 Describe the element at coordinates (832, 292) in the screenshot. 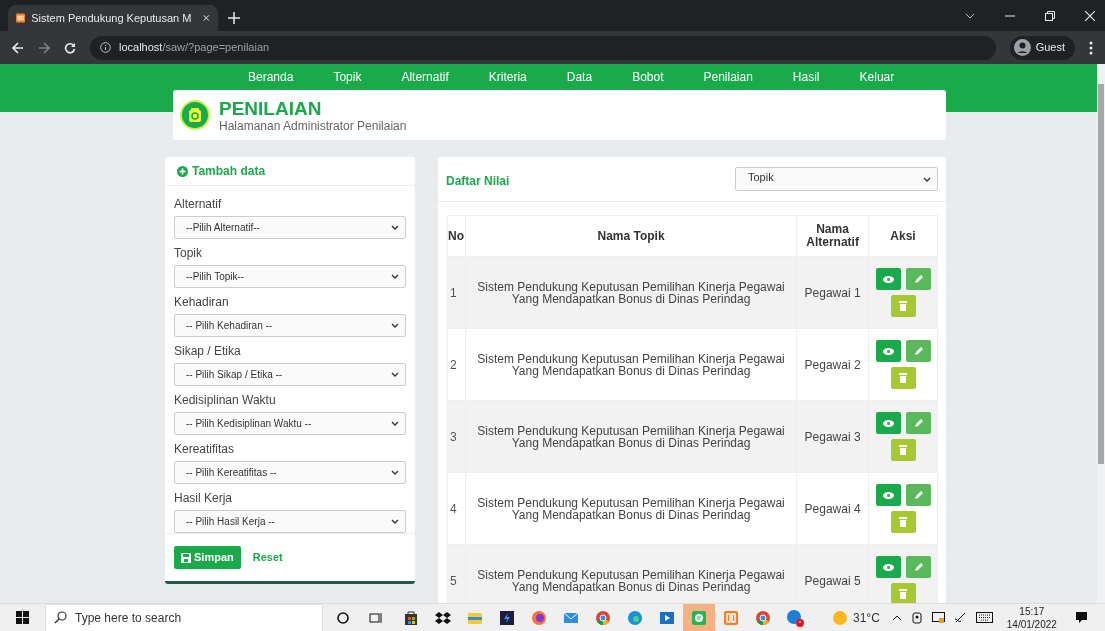

I see `table-cell: Pegawai 1` at that location.